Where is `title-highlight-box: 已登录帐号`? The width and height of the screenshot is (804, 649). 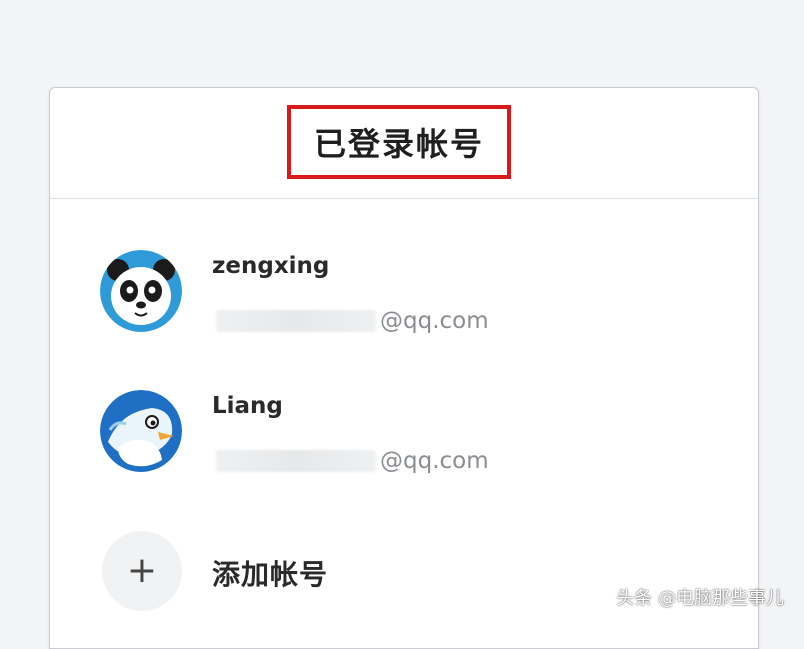
title-highlight-box: 已登录帐号 is located at coordinates (399, 142).